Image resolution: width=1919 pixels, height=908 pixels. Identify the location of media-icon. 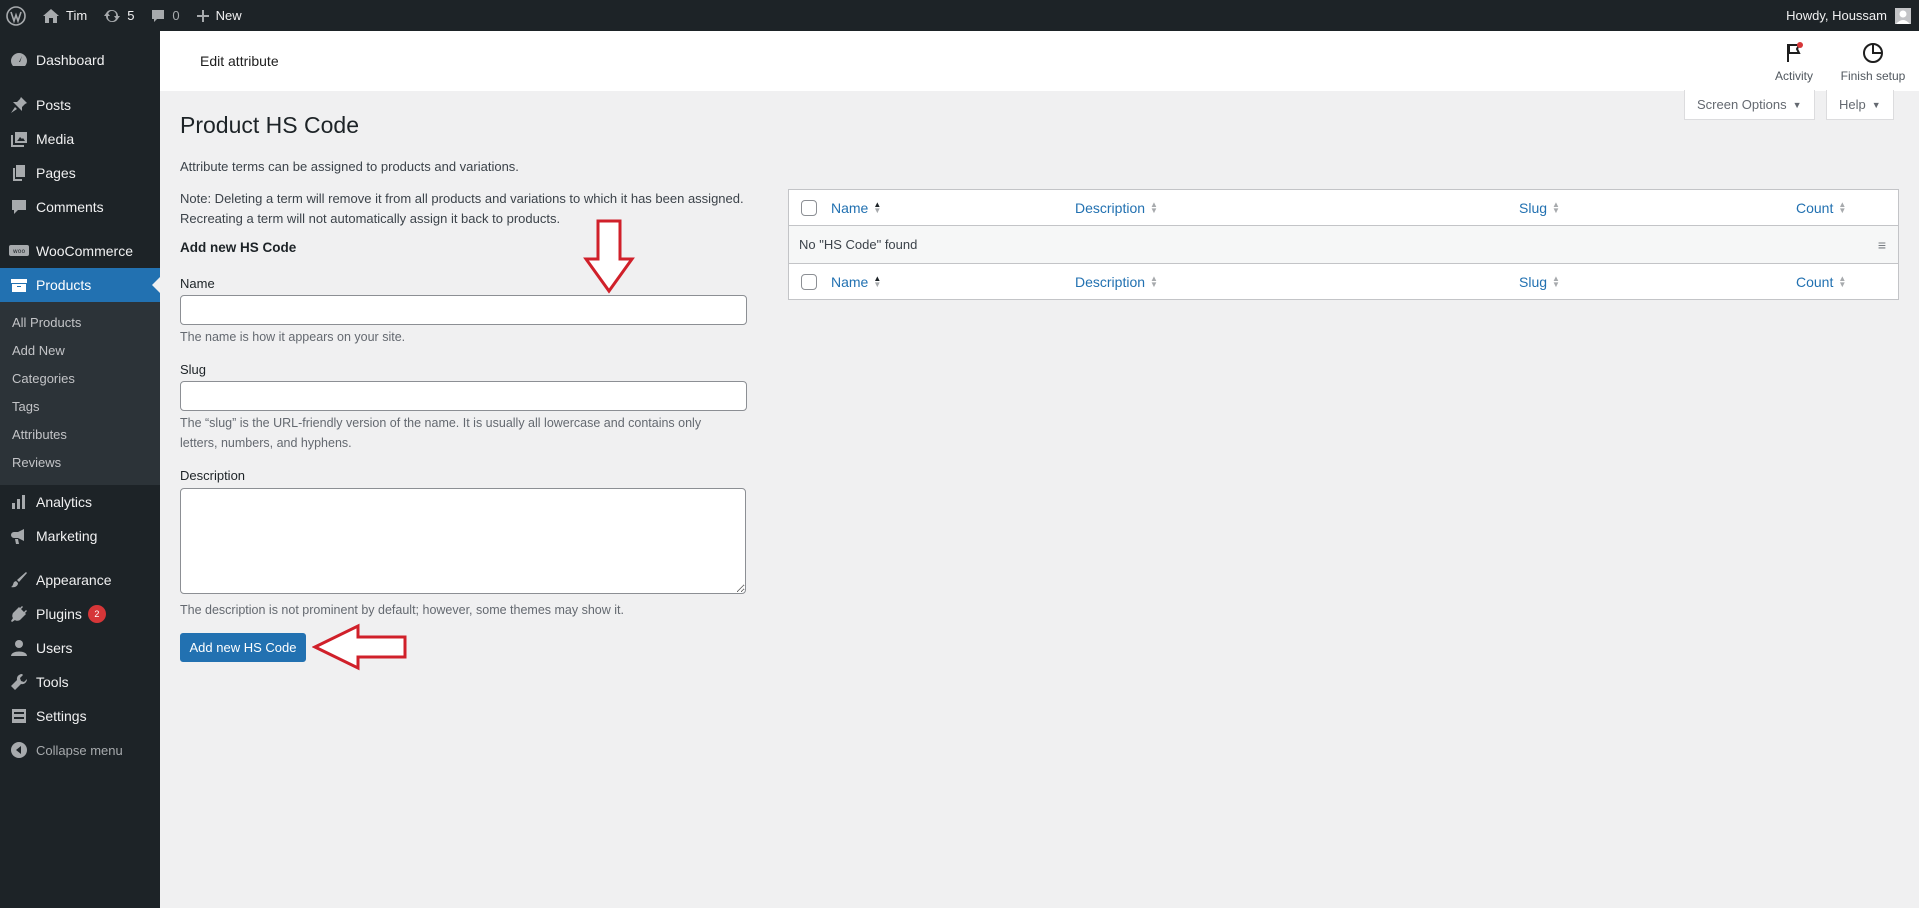
(19, 139).